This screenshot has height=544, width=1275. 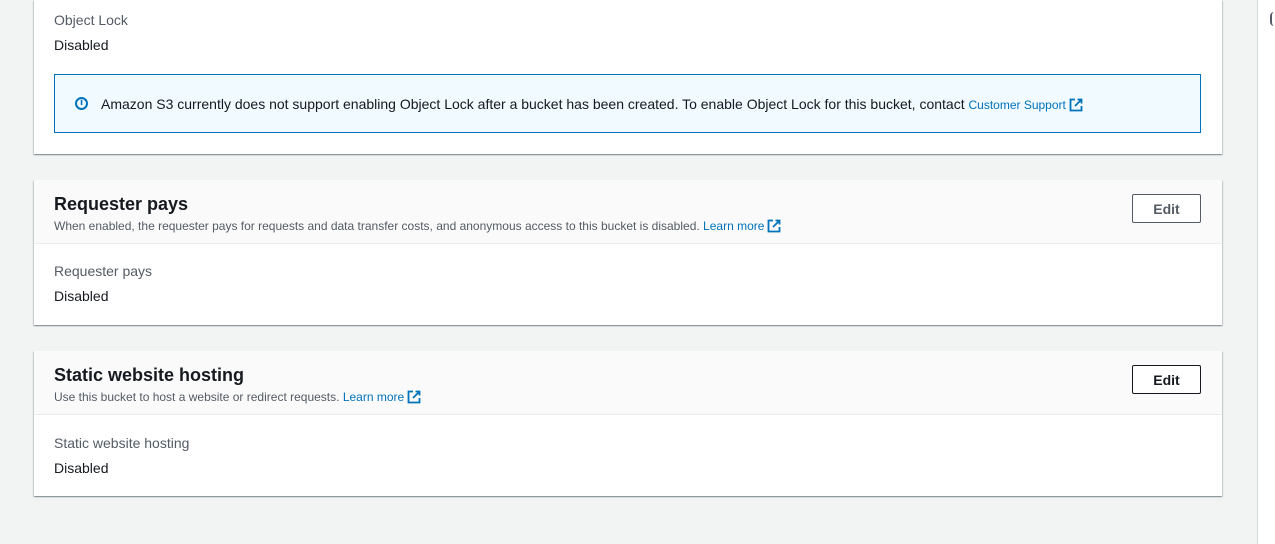 I want to click on static-website-hosting-edit-button: Edit, so click(x=1166, y=379).